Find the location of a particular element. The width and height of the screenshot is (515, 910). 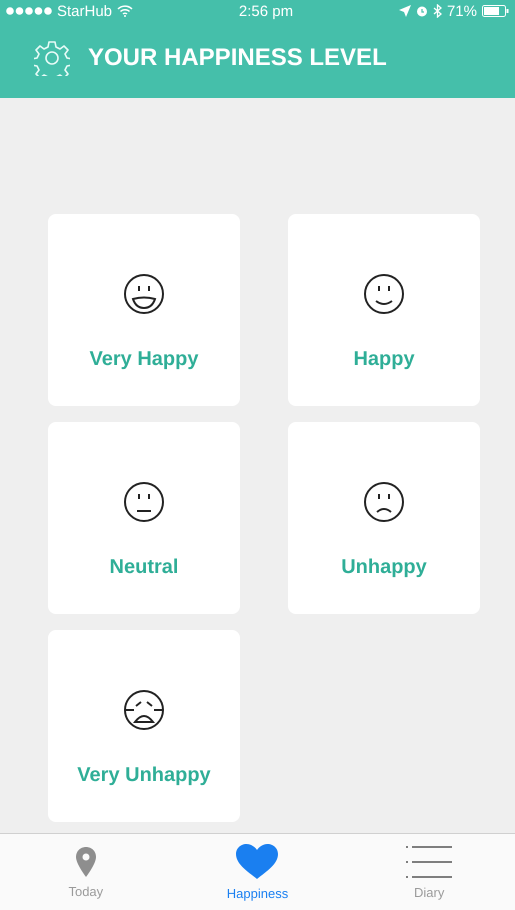

mood-card: Unhappy is located at coordinates (384, 518).